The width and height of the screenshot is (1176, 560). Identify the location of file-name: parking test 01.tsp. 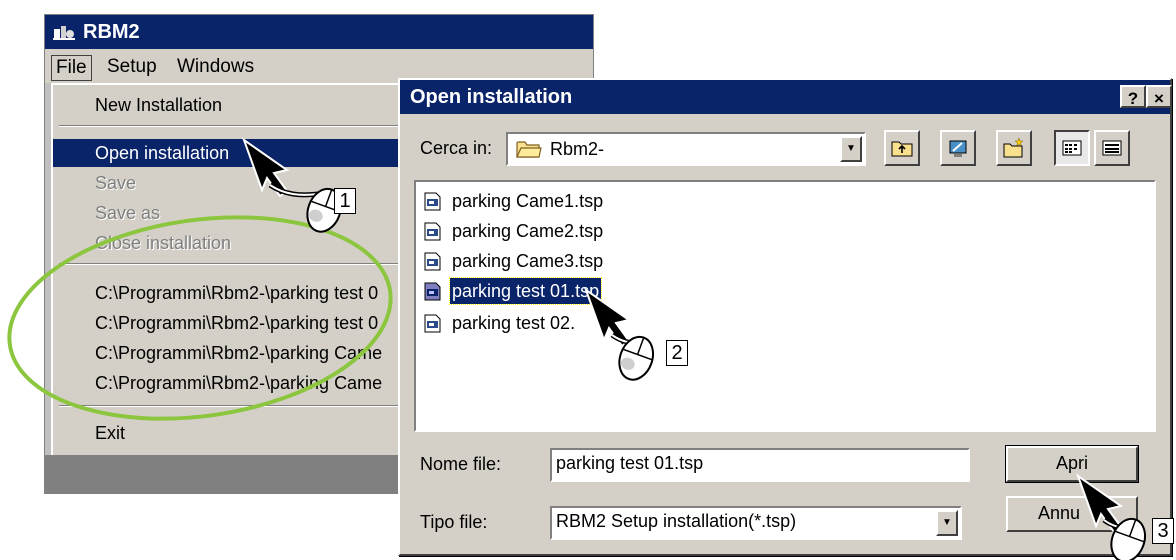
(525, 291).